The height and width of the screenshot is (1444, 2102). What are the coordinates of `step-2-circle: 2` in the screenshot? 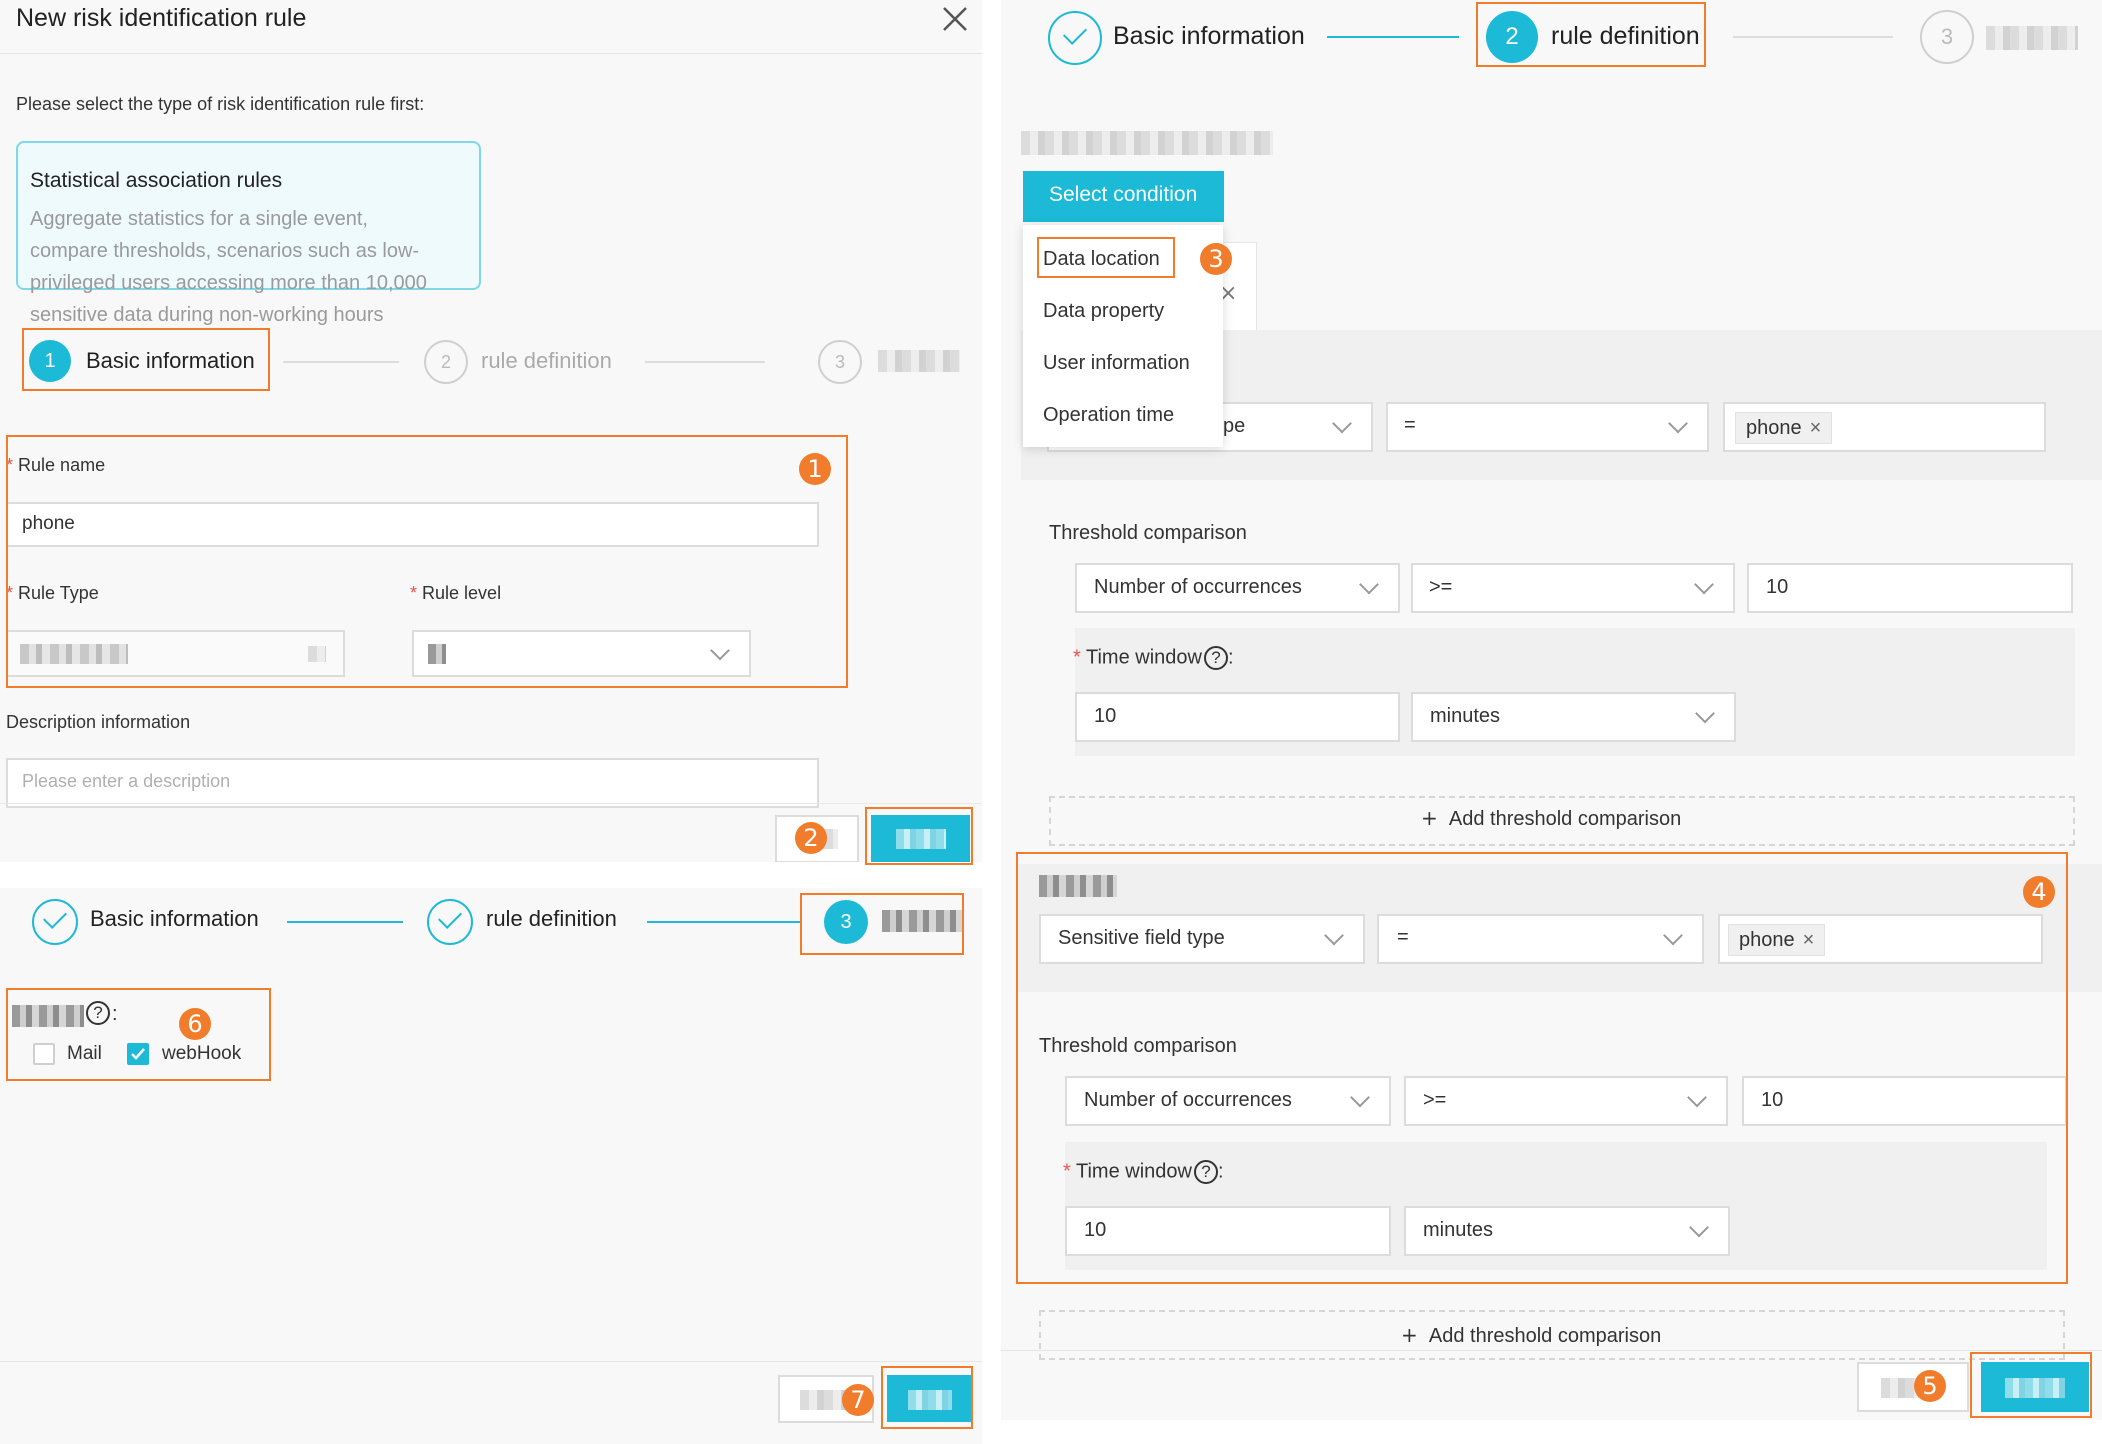 It's located at (446, 362).